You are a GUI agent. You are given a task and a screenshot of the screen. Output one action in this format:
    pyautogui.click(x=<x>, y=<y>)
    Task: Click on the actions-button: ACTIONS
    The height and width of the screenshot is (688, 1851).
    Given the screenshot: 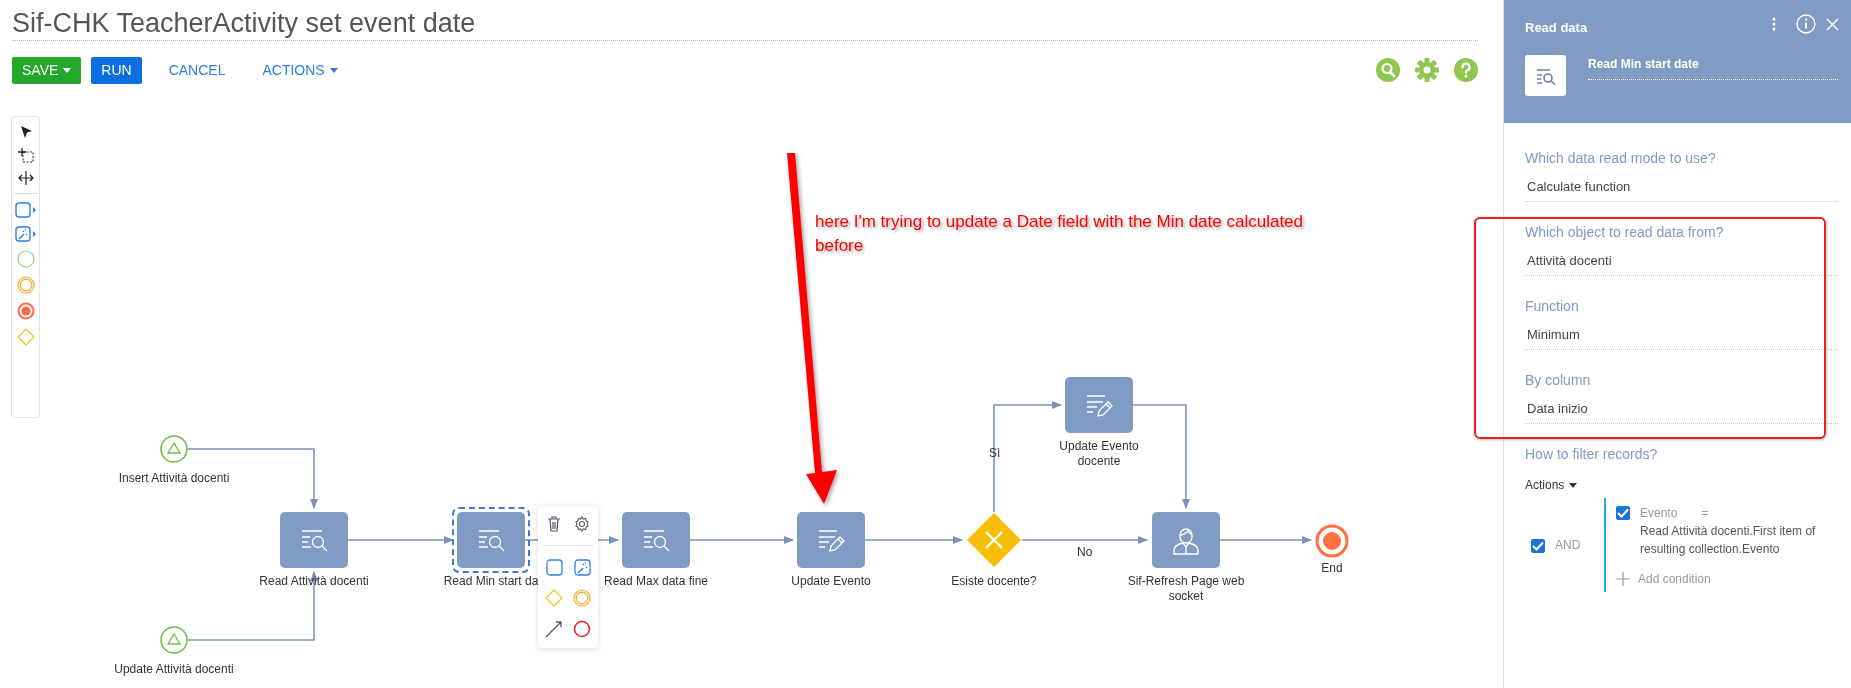 What is the action you would take?
    pyautogui.click(x=296, y=70)
    